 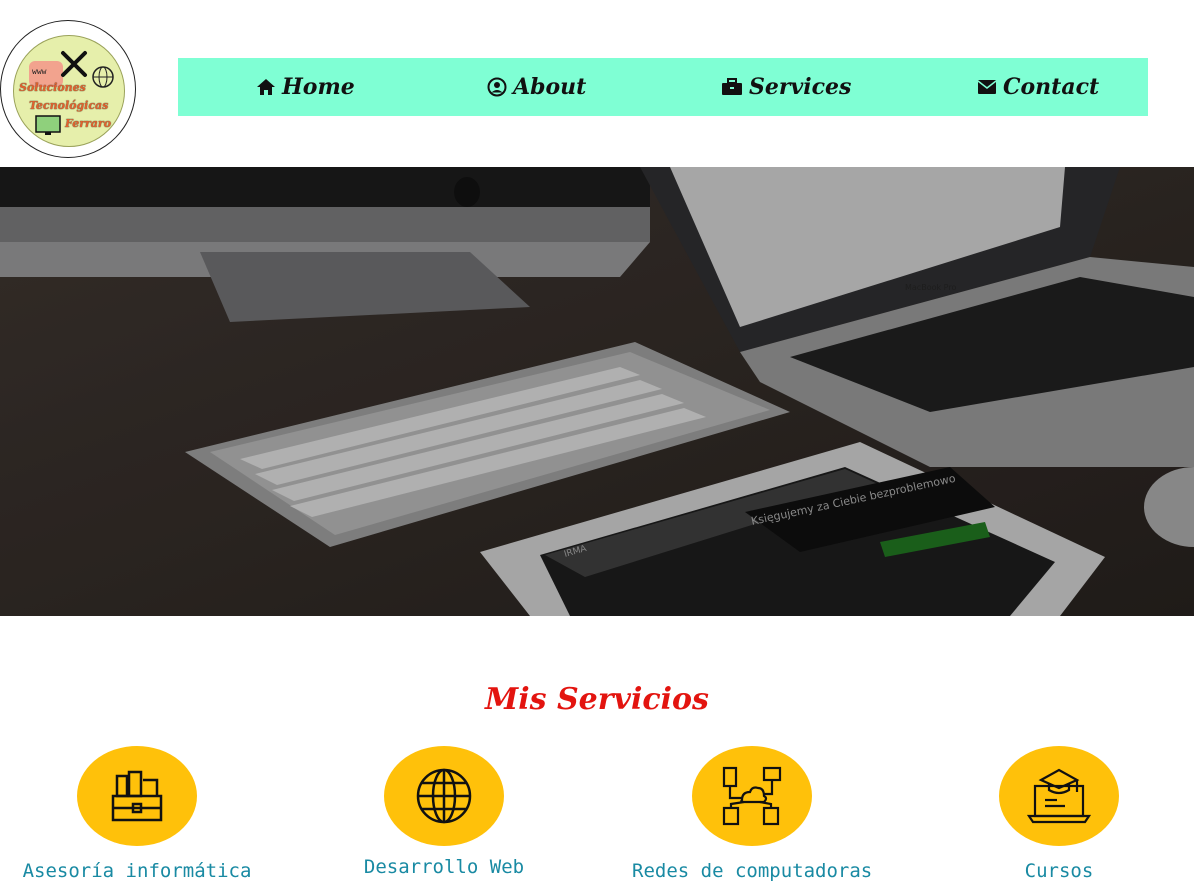 I want to click on home-icon, so click(x=266, y=87).